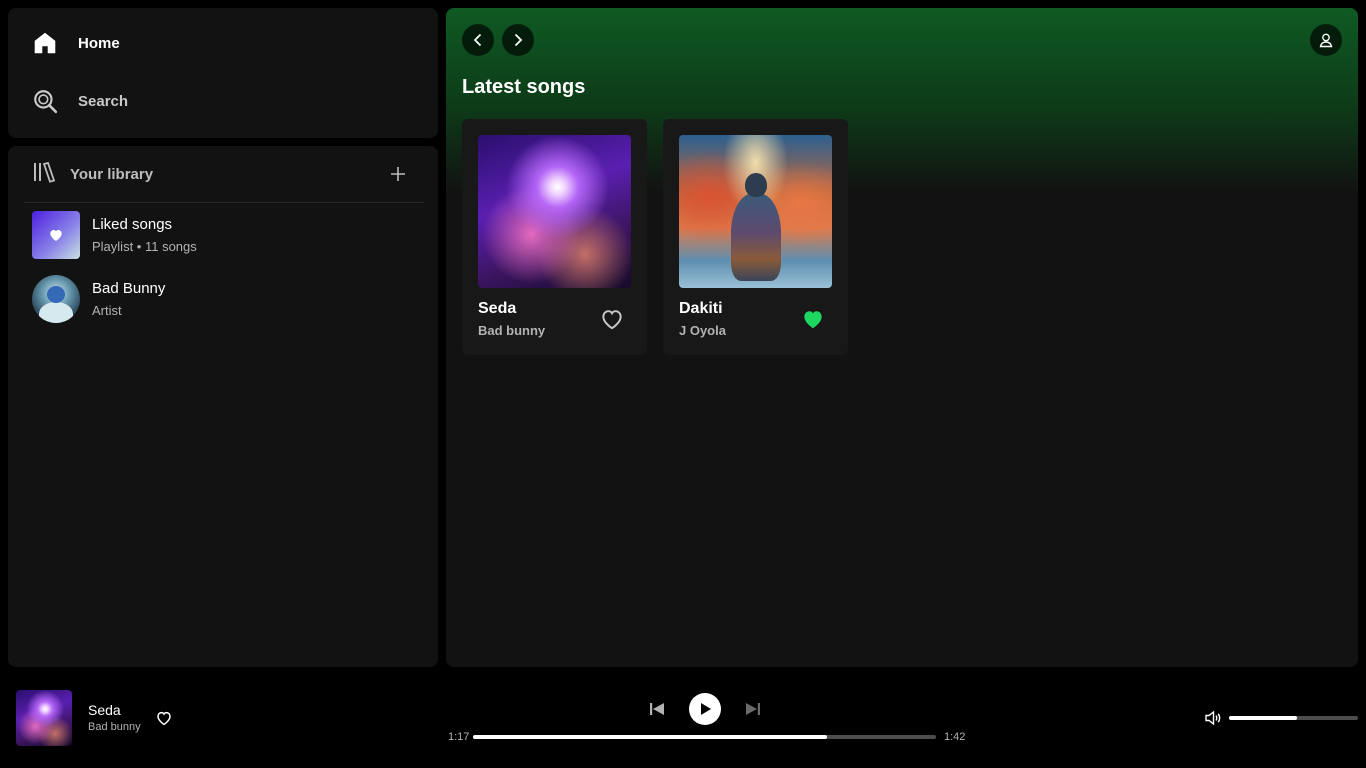 The height and width of the screenshot is (768, 1366). I want to click on elapsed-time: 1:17, so click(459, 737).